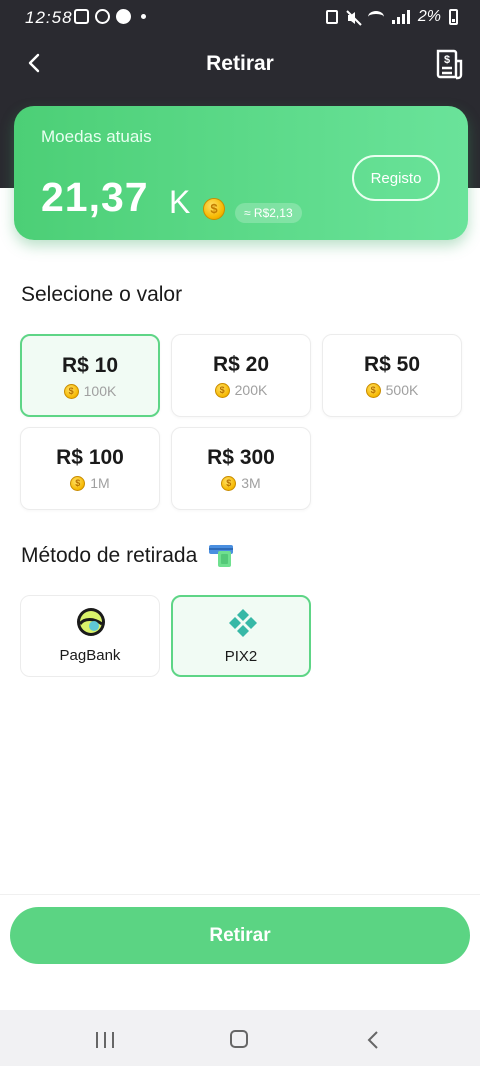  Describe the element at coordinates (240, 894) in the screenshot. I see `bottom-divider` at that location.